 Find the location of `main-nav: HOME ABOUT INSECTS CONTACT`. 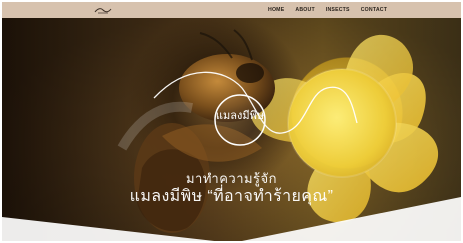

main-nav: HOME ABOUT INSECTS CONTACT is located at coordinates (327, 10).